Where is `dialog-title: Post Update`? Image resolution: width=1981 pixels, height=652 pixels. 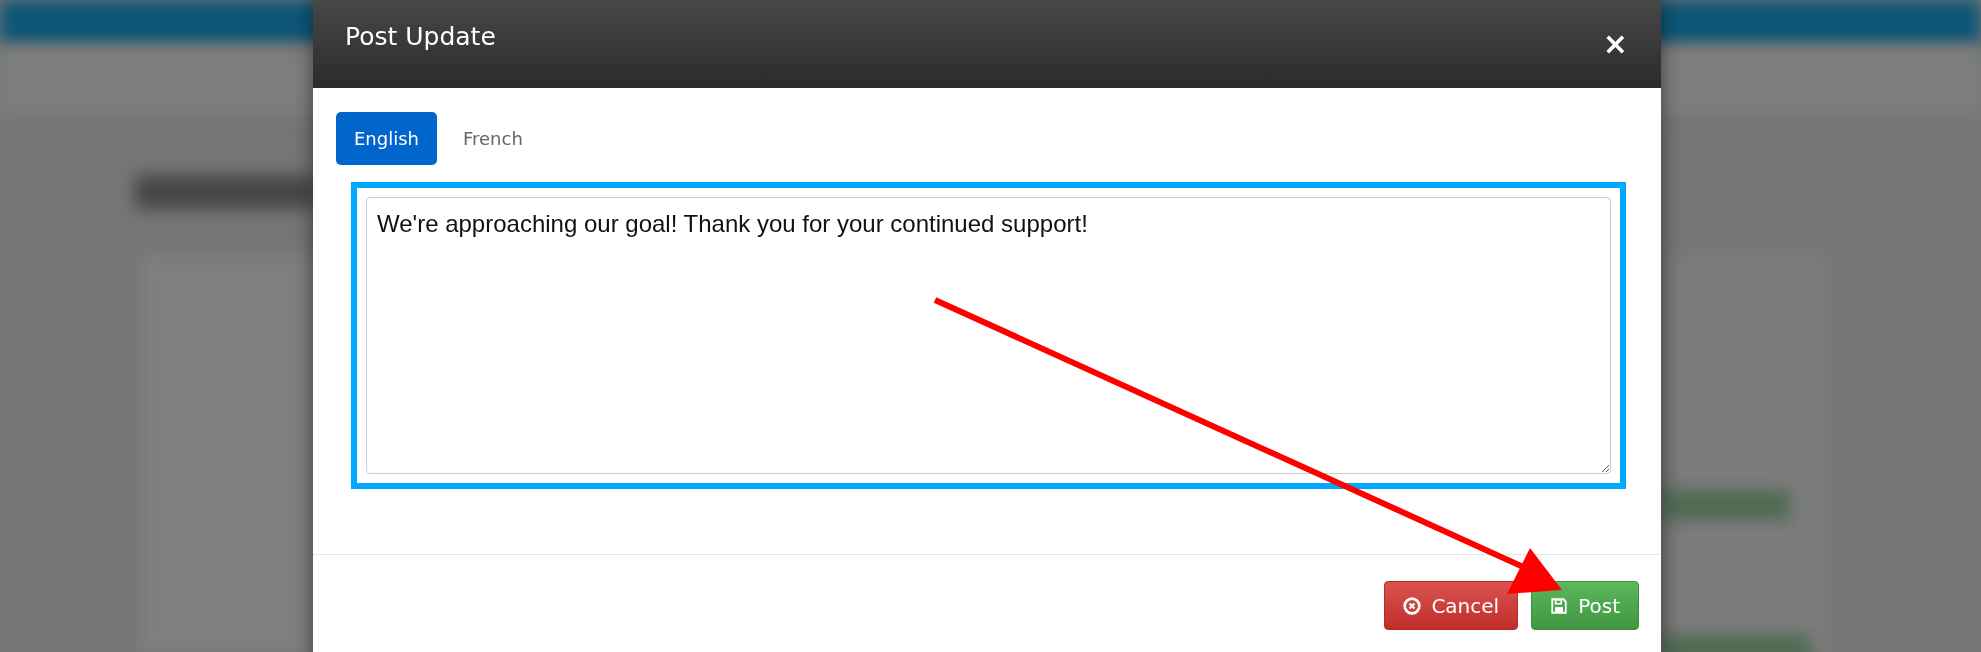 dialog-title: Post Update is located at coordinates (420, 36).